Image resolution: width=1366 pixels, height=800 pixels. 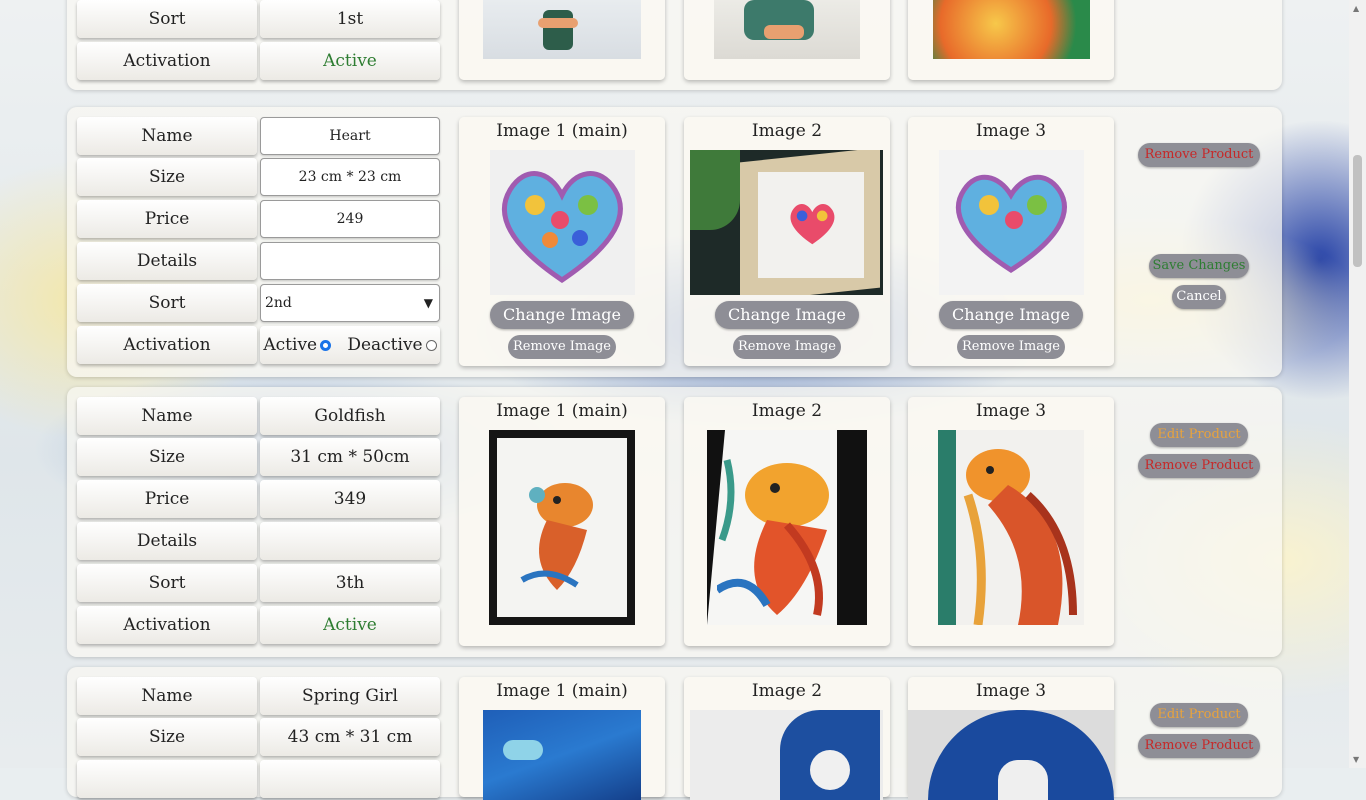 I want to click on details-value, so click(x=350, y=541).